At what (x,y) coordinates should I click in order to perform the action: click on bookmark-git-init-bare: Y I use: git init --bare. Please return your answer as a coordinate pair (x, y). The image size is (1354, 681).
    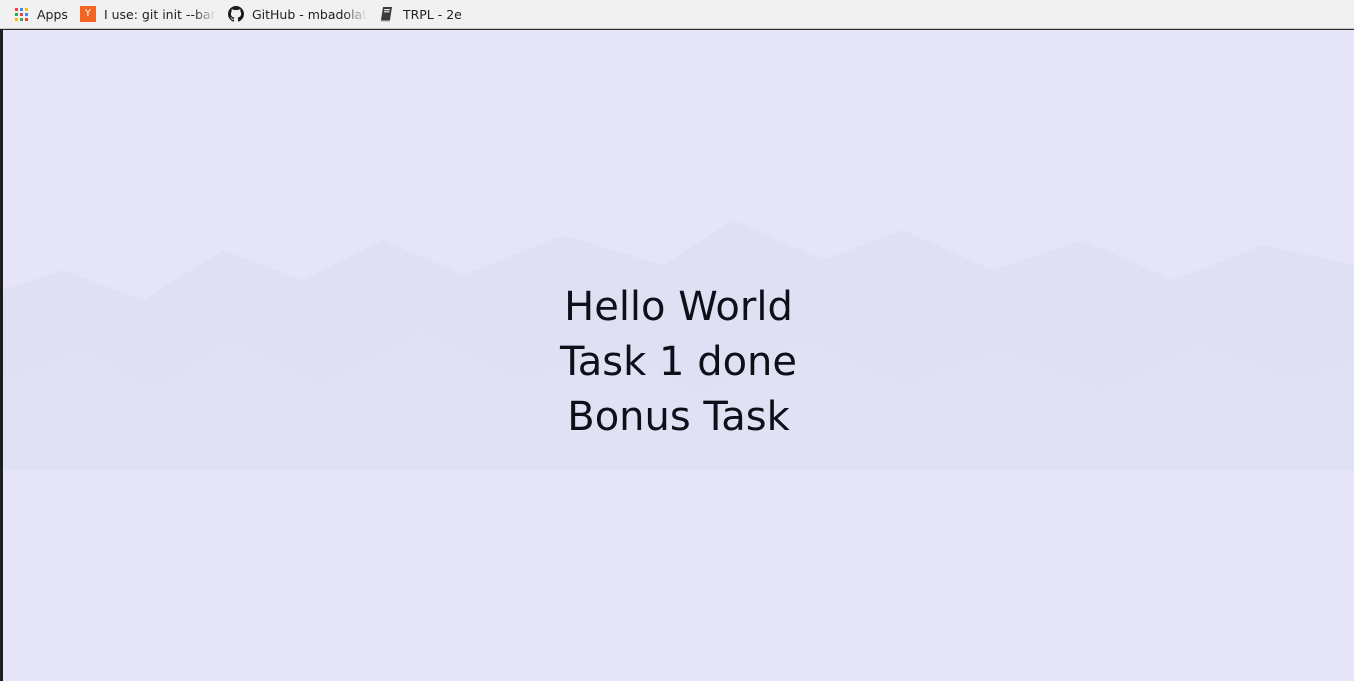
    Looking at the image, I should click on (147, 14).